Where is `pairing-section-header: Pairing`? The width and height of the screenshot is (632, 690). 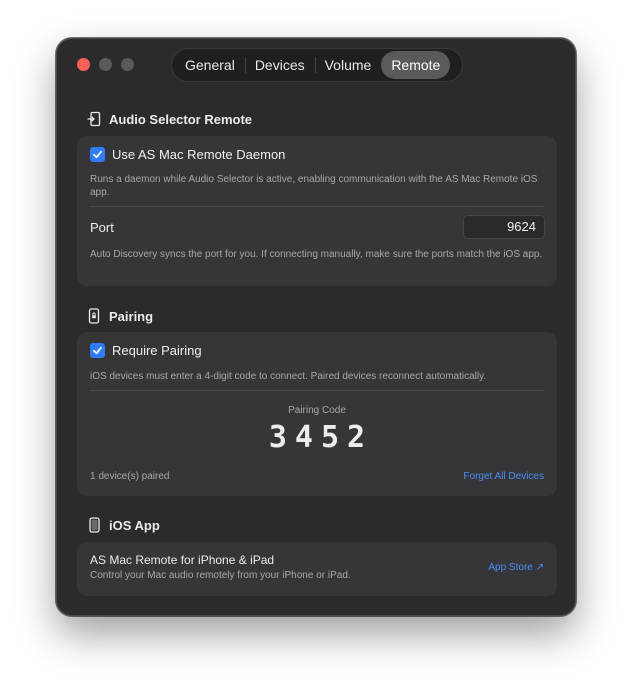
pairing-section-header: Pairing is located at coordinates (120, 316).